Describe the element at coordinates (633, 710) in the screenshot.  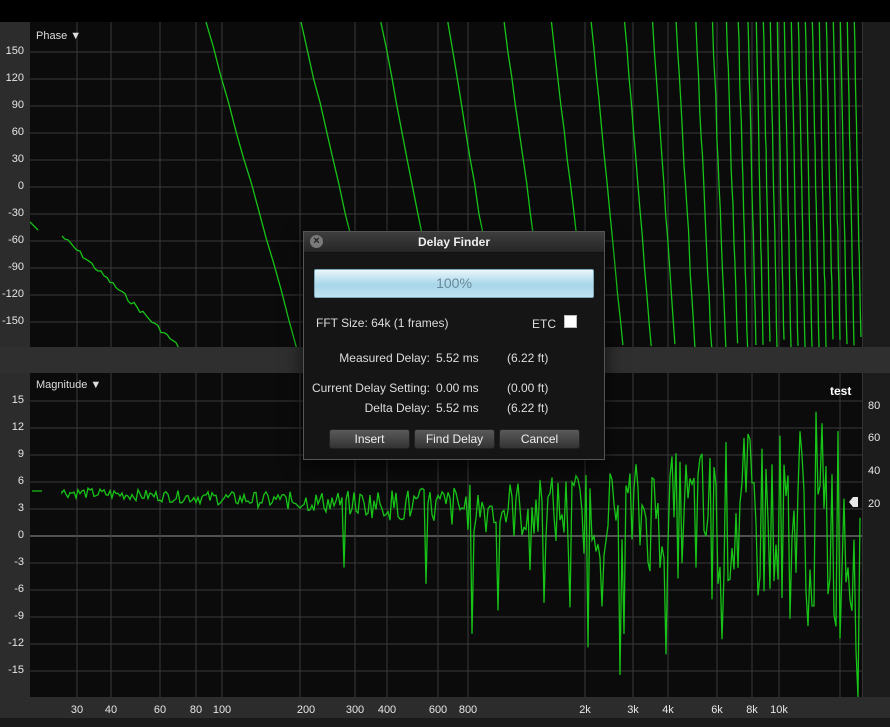
I see `magnitude-x-tick-11: 3k` at that location.